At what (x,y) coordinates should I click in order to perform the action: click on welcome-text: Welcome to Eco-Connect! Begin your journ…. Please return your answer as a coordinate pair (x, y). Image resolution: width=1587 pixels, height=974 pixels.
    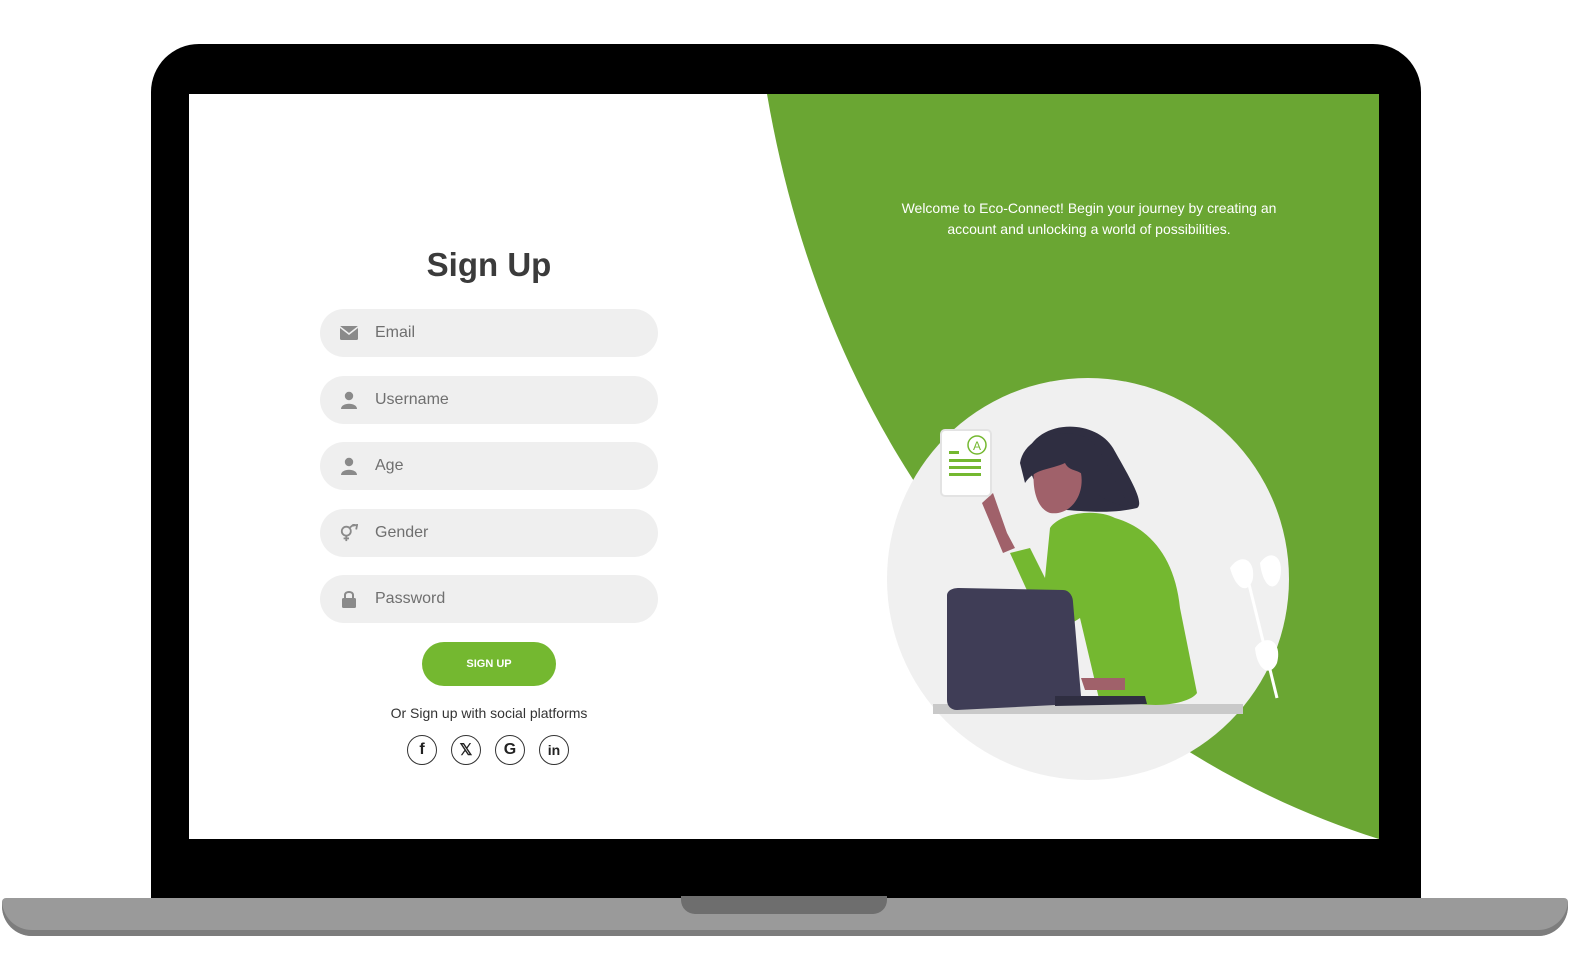
    Looking at the image, I should click on (1089, 218).